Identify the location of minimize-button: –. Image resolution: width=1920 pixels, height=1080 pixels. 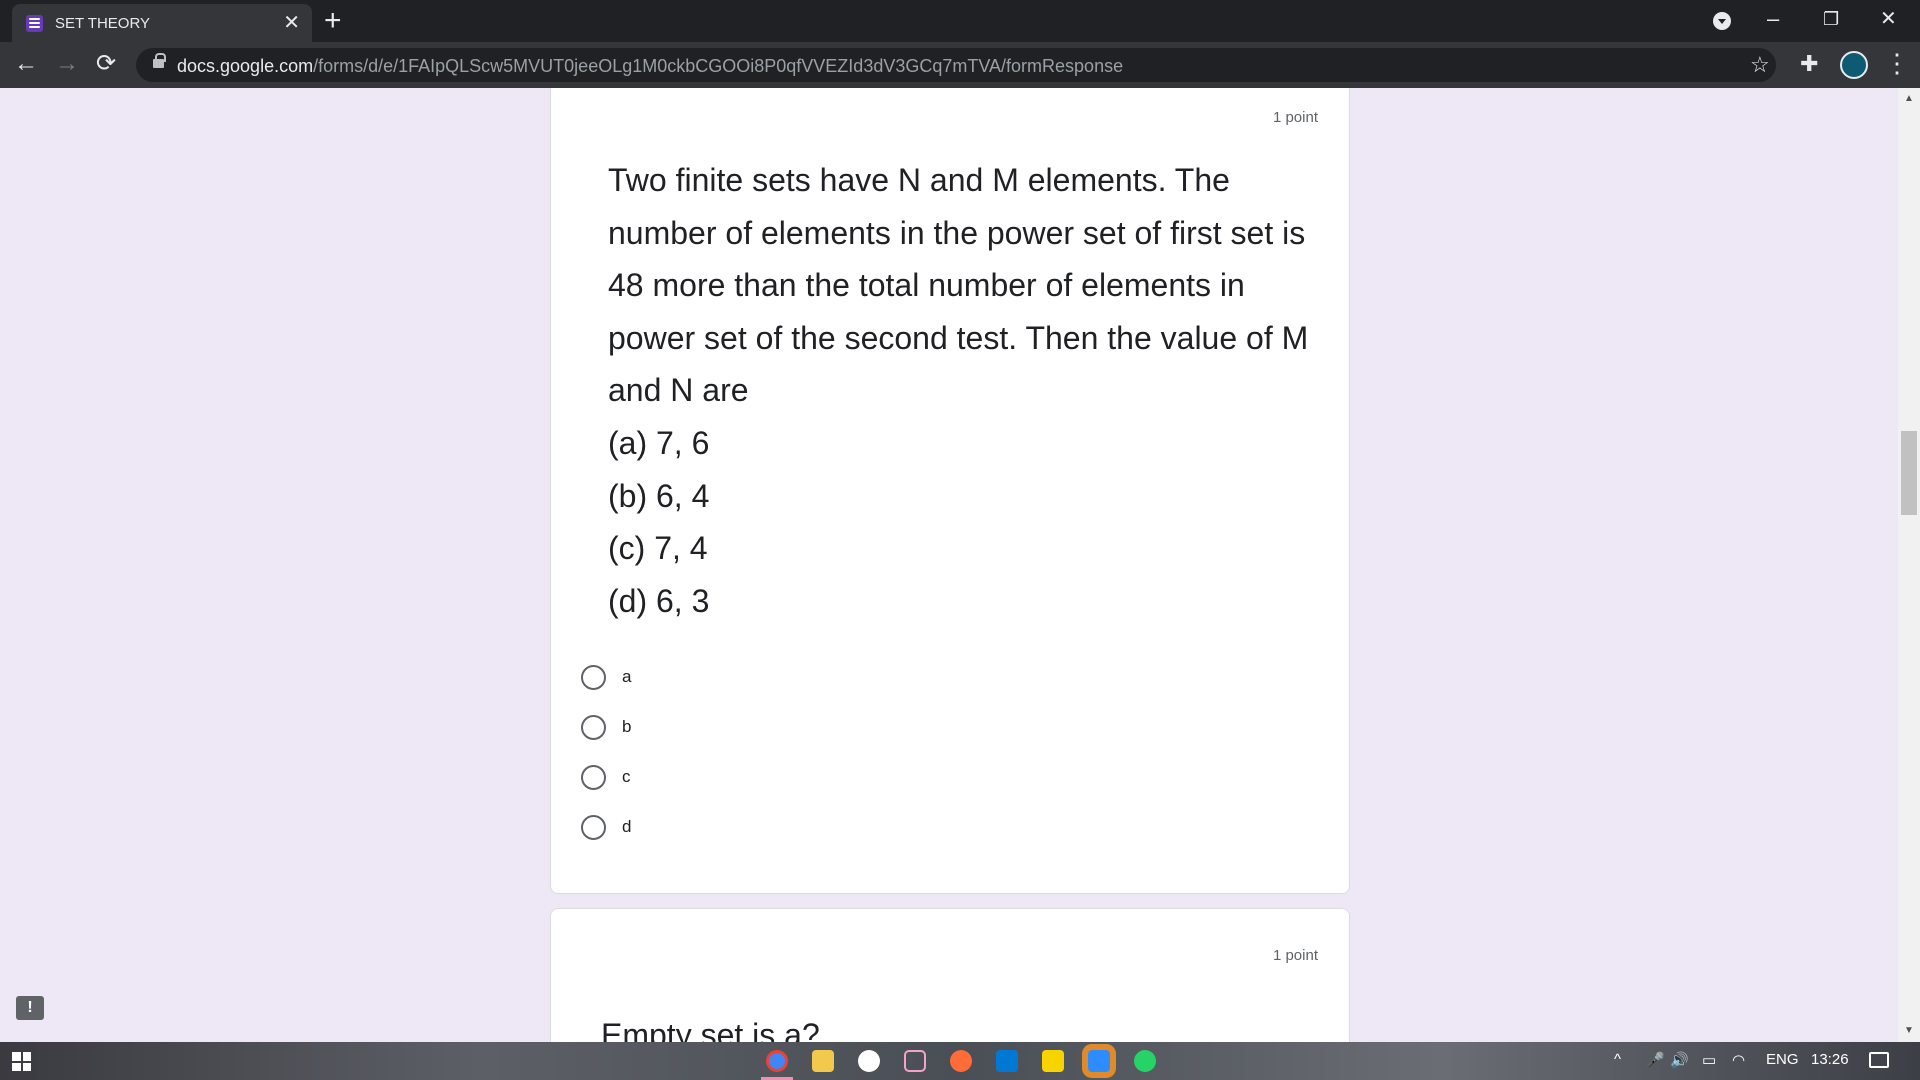
(1773, 19).